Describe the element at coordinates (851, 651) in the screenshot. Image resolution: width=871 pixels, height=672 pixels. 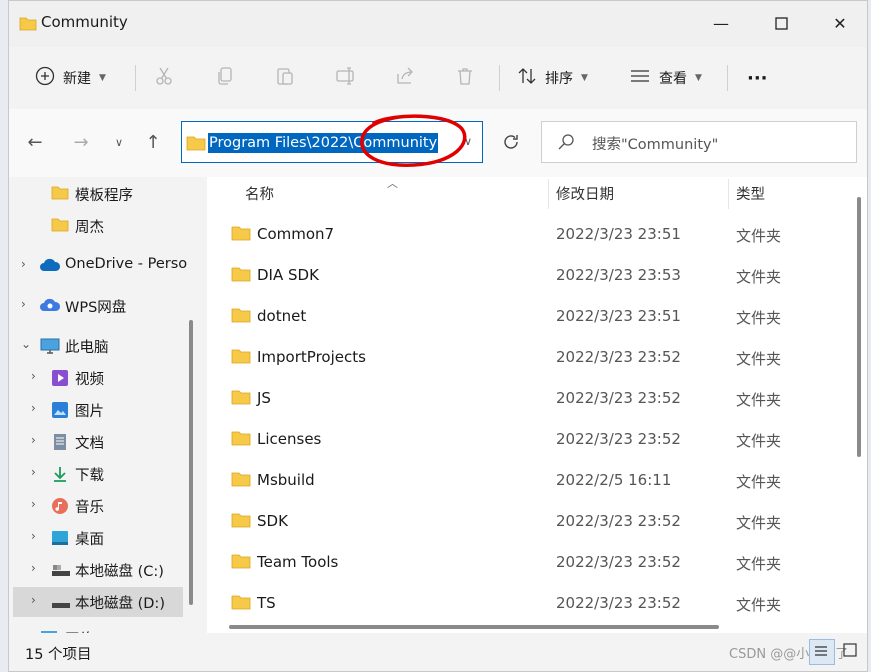
I see `tiles-view-icon` at that location.